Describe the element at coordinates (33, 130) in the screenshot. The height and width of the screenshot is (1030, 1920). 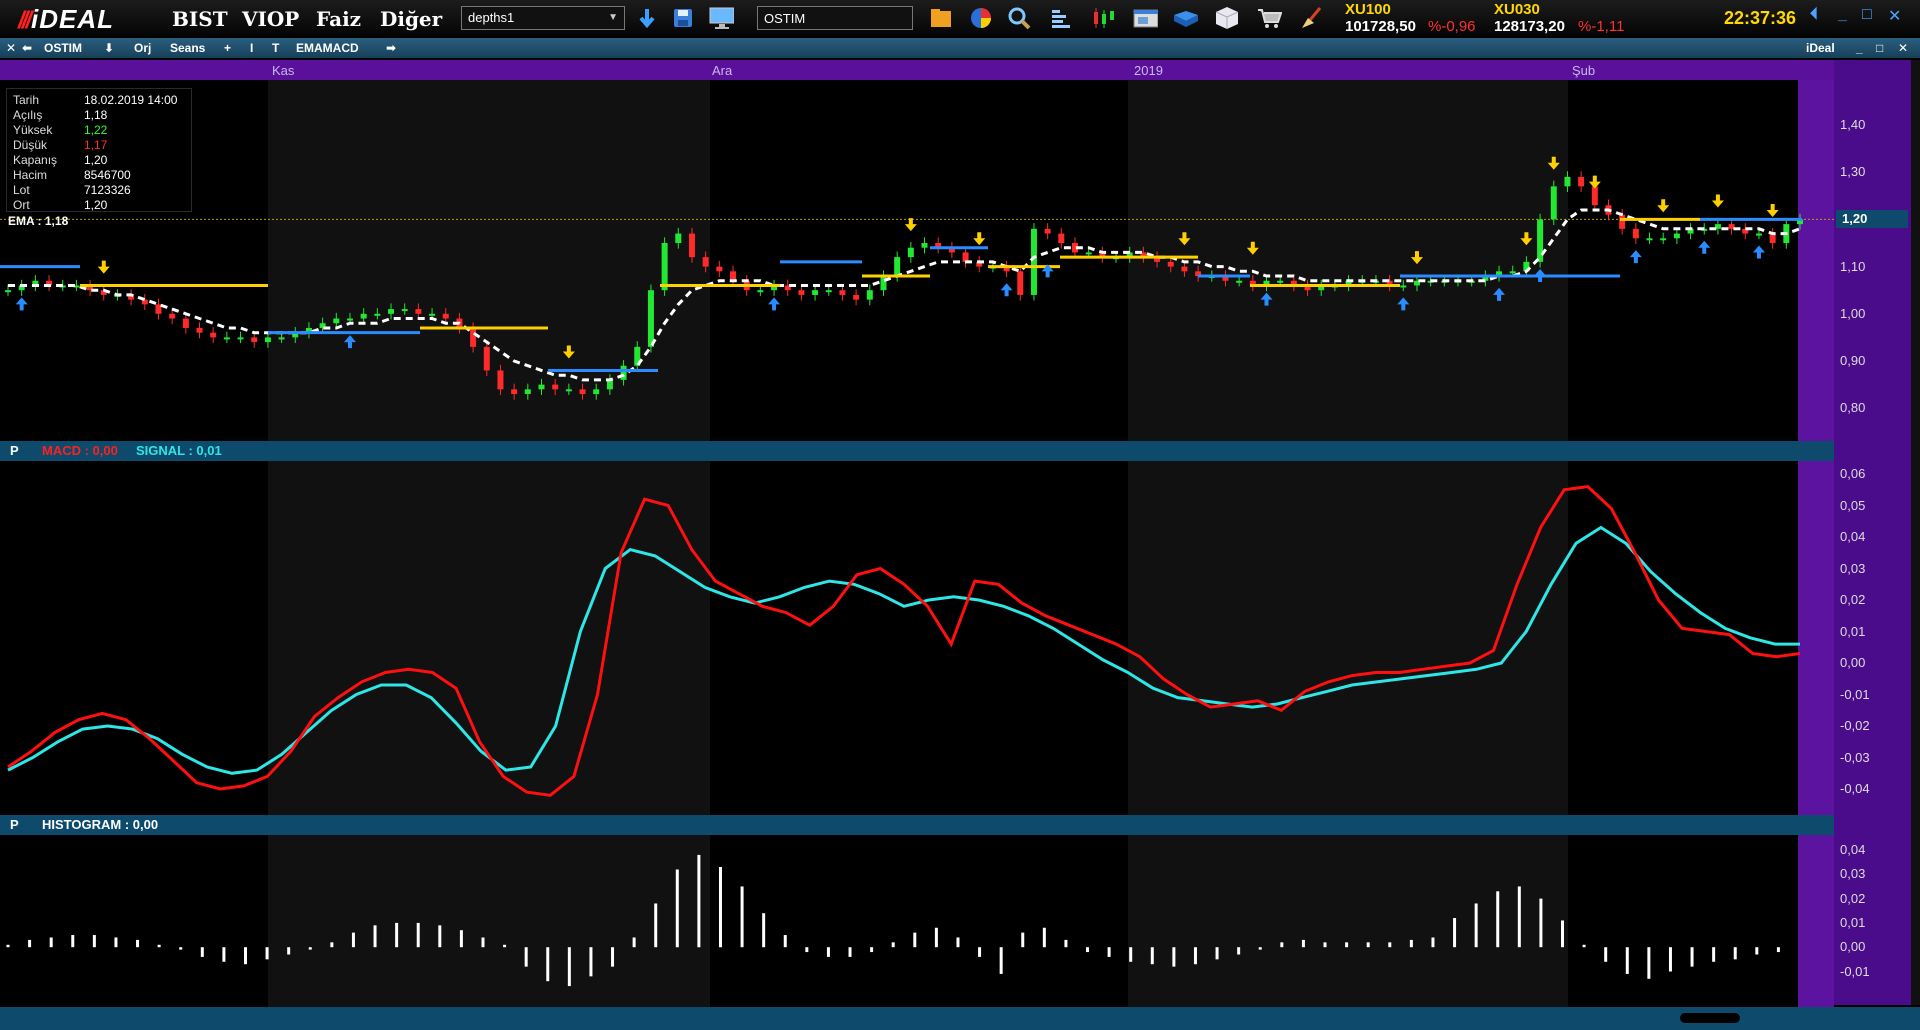
I see `info-key: Yüksek` at that location.